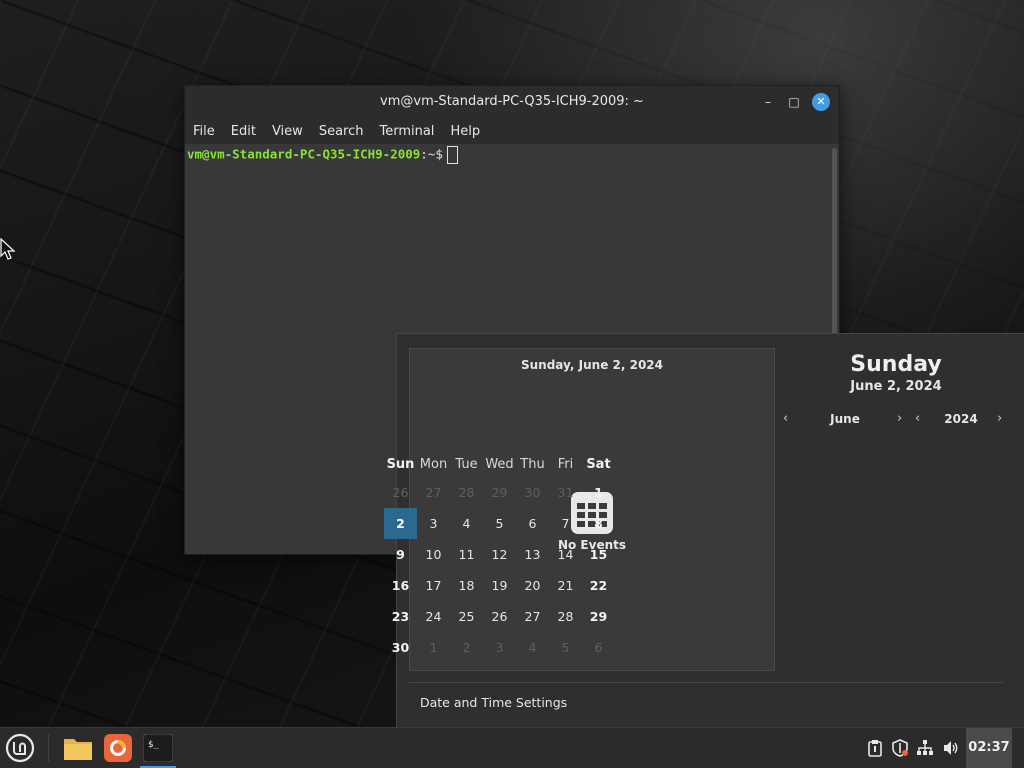 Image resolution: width=1024 pixels, height=768 pixels. I want to click on menu-view: View, so click(287, 131).